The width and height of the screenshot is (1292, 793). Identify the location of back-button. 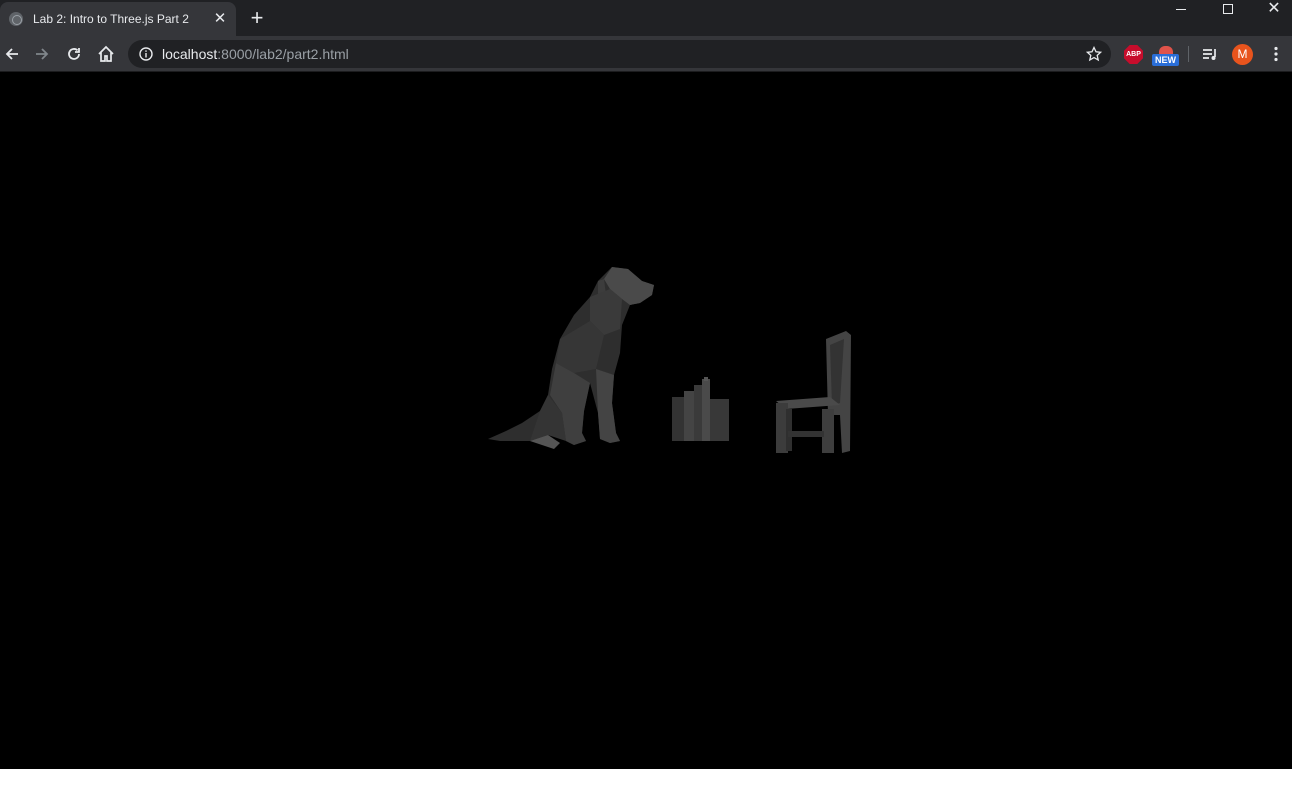
(12, 54).